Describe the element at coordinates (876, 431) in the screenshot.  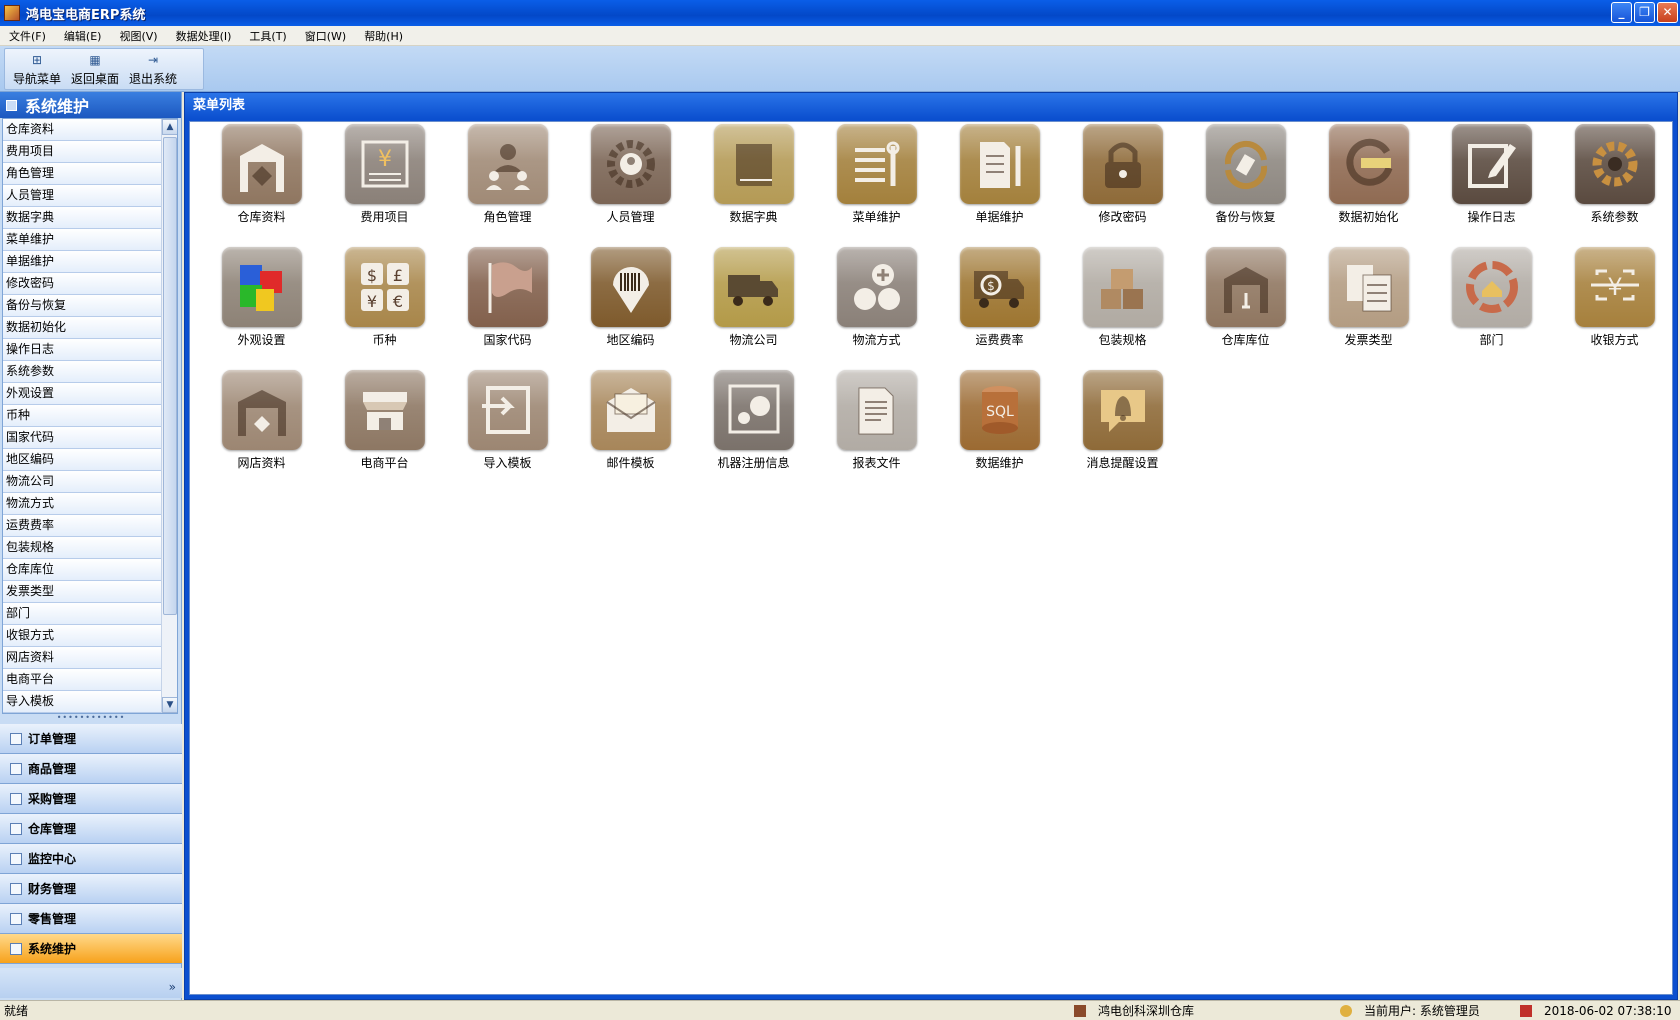
I see `menu-tile: 报表文件` at that location.